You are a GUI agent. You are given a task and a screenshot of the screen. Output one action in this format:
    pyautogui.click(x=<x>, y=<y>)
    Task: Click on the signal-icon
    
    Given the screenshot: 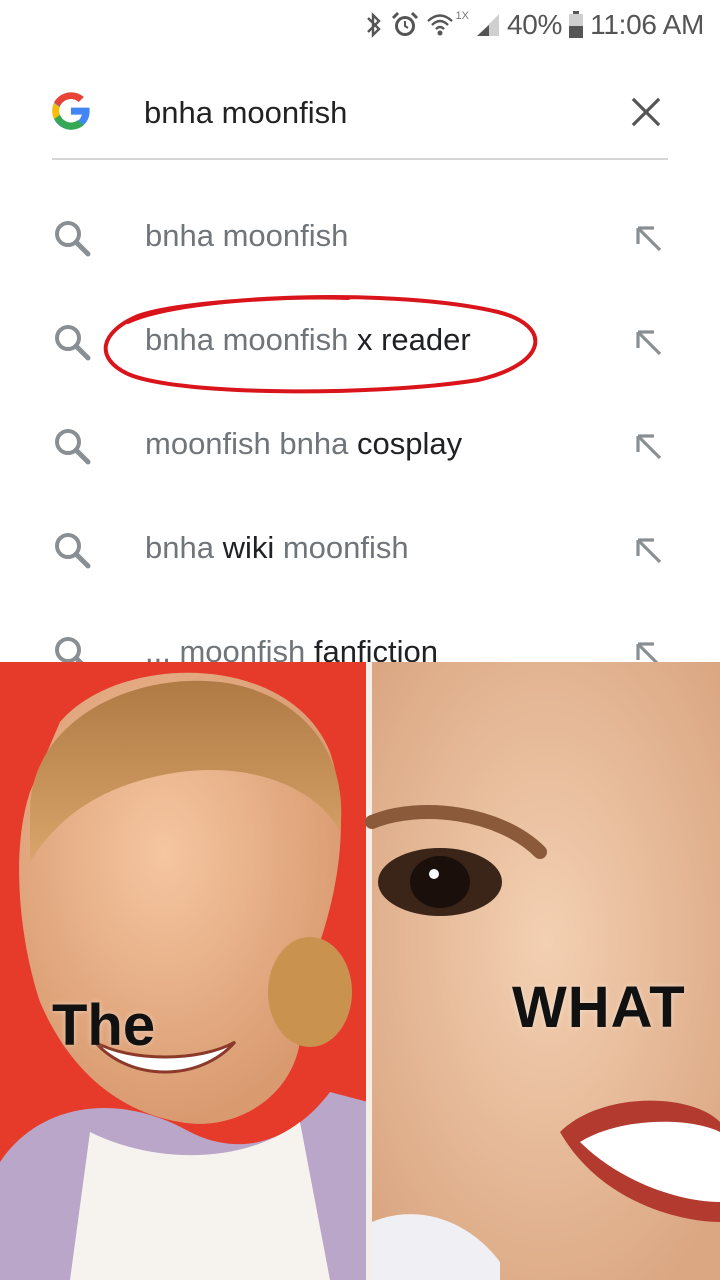 What is the action you would take?
    pyautogui.click(x=488, y=25)
    